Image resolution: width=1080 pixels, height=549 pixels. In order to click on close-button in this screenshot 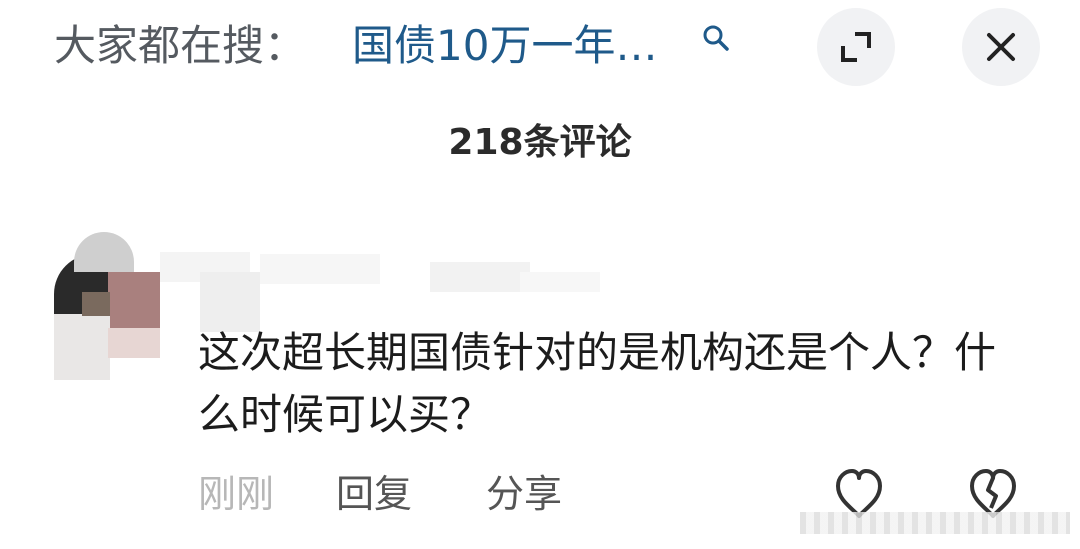, I will do `click(1001, 47)`.